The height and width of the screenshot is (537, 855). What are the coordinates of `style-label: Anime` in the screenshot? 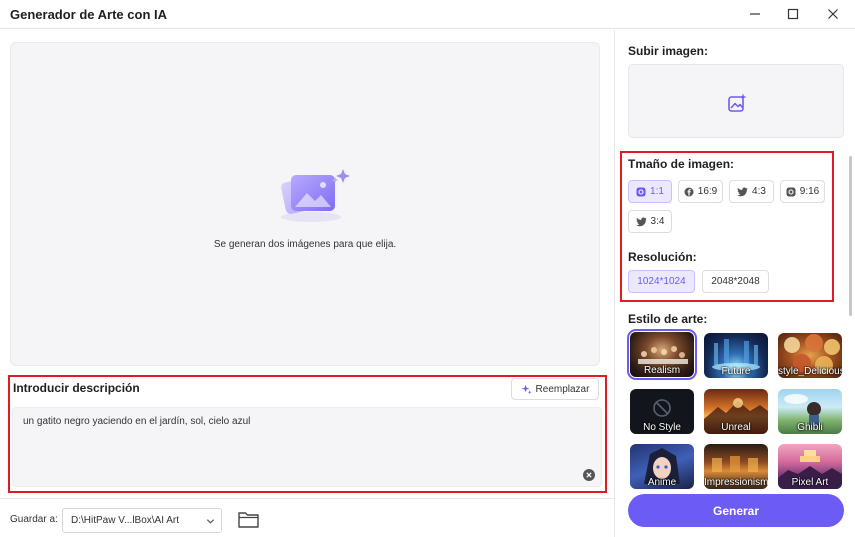 It's located at (662, 482).